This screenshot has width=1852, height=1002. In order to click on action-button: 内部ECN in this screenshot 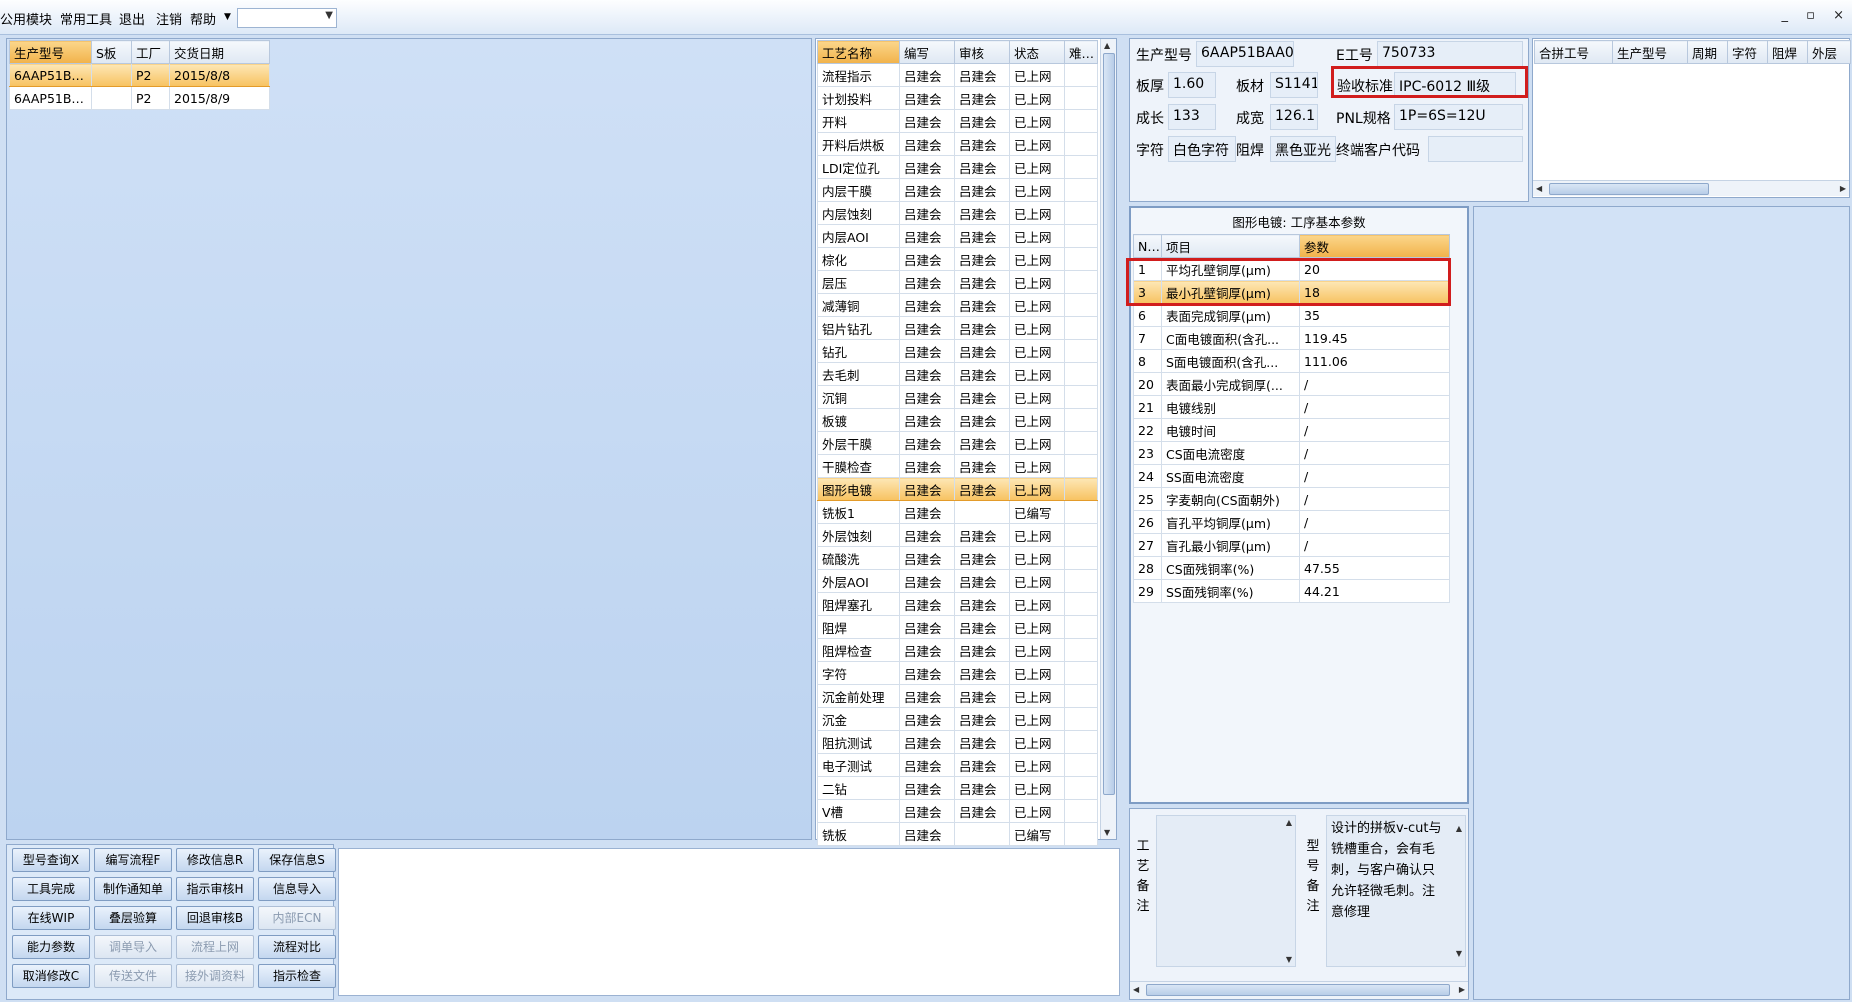, I will do `click(297, 918)`.